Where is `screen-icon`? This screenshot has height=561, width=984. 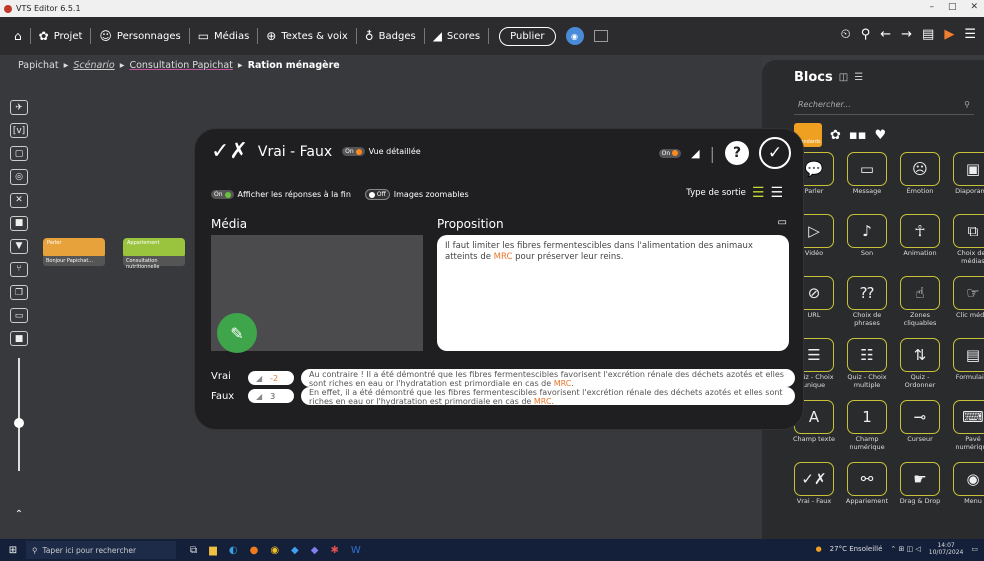 screen-icon is located at coordinates (600, 36).